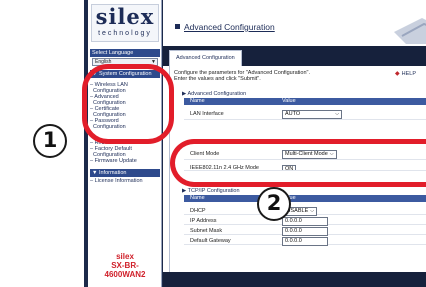 This screenshot has height=287, width=426. Describe the element at coordinates (125, 256) in the screenshot. I see `model-brand: silex` at that location.